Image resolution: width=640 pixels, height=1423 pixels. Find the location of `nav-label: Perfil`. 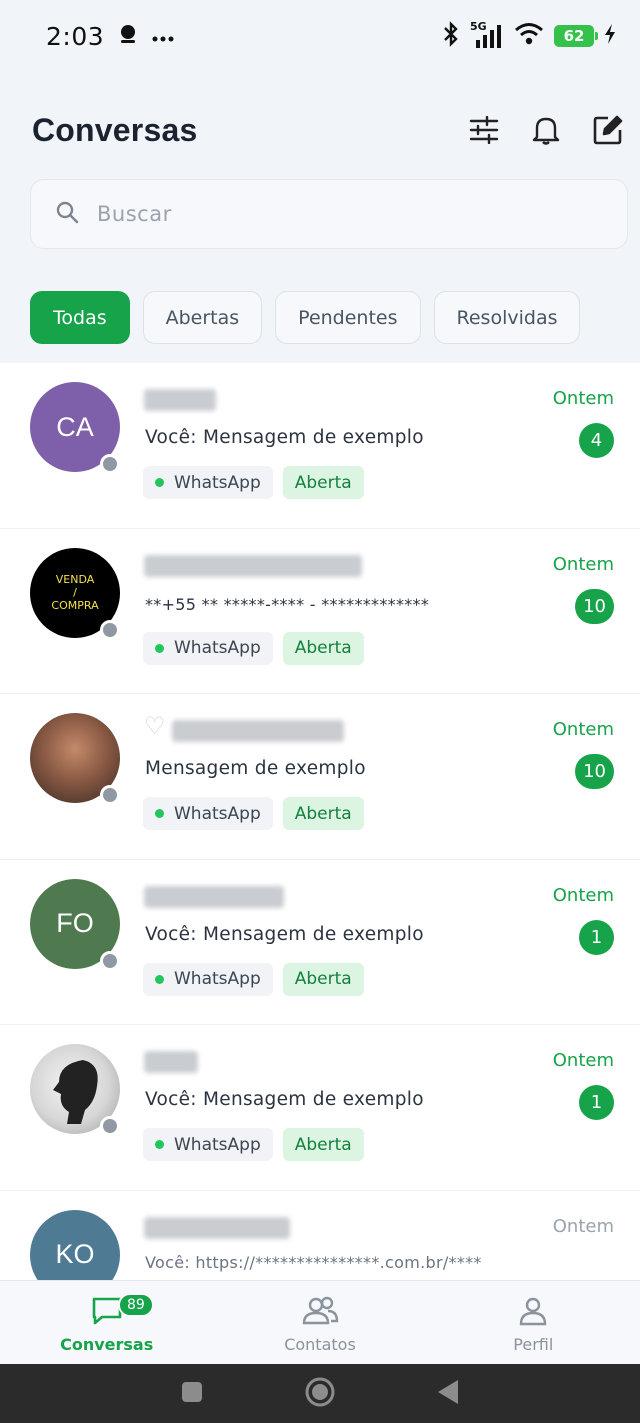

nav-label: Perfil is located at coordinates (533, 1344).